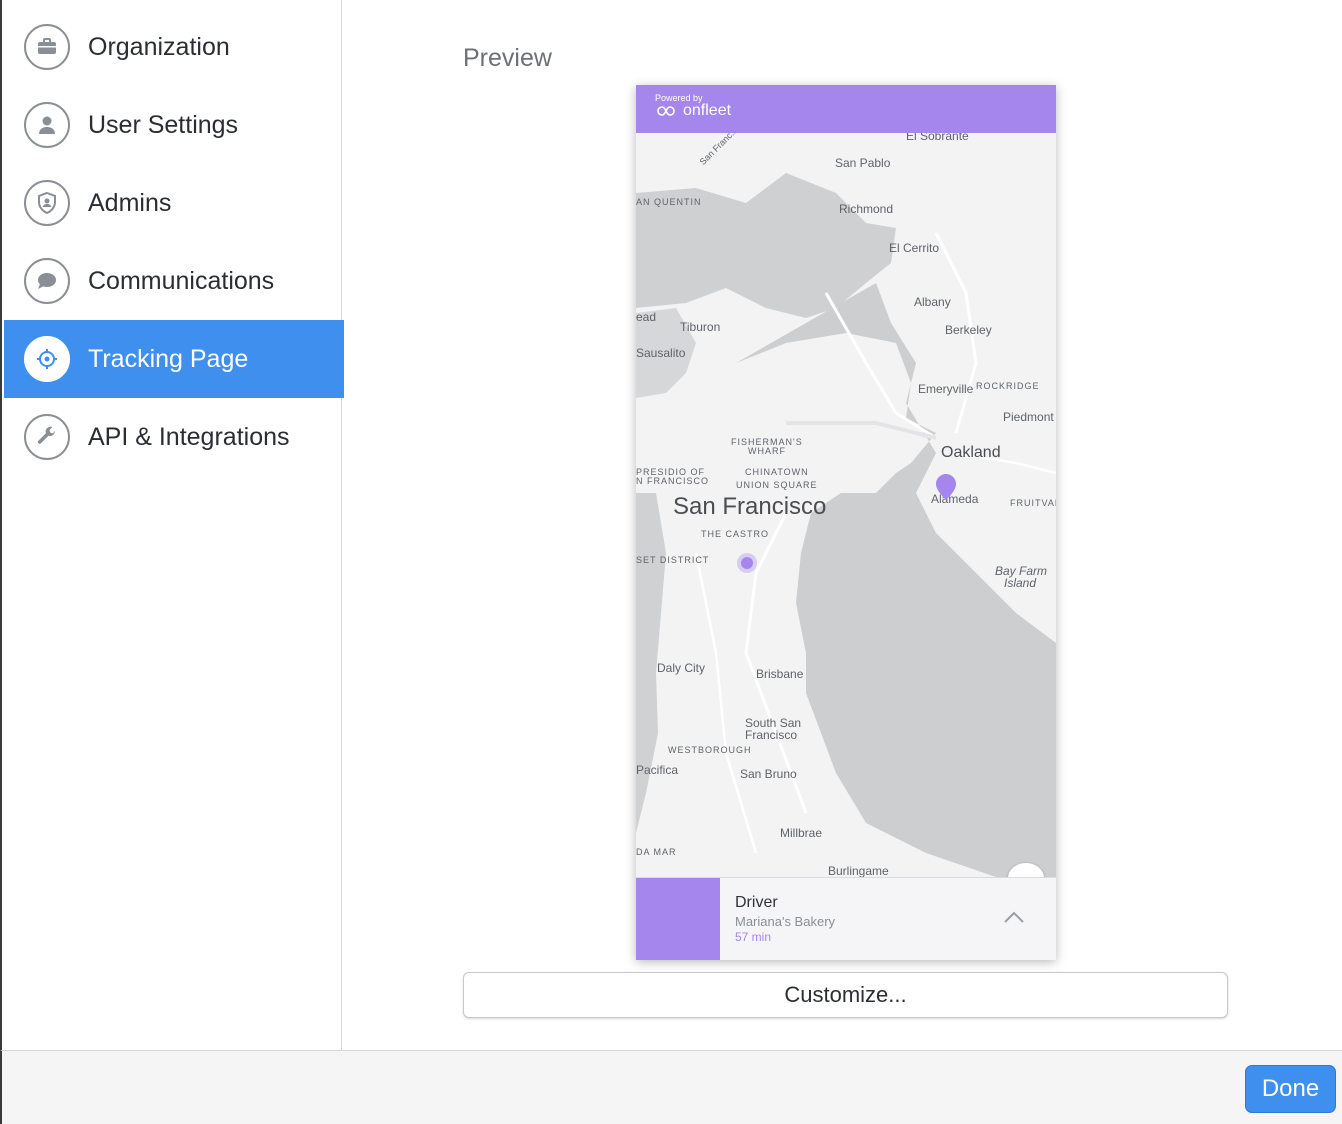 This screenshot has height=1124, width=1342. I want to click on map-label: FRUITVAL, so click(1033, 503).